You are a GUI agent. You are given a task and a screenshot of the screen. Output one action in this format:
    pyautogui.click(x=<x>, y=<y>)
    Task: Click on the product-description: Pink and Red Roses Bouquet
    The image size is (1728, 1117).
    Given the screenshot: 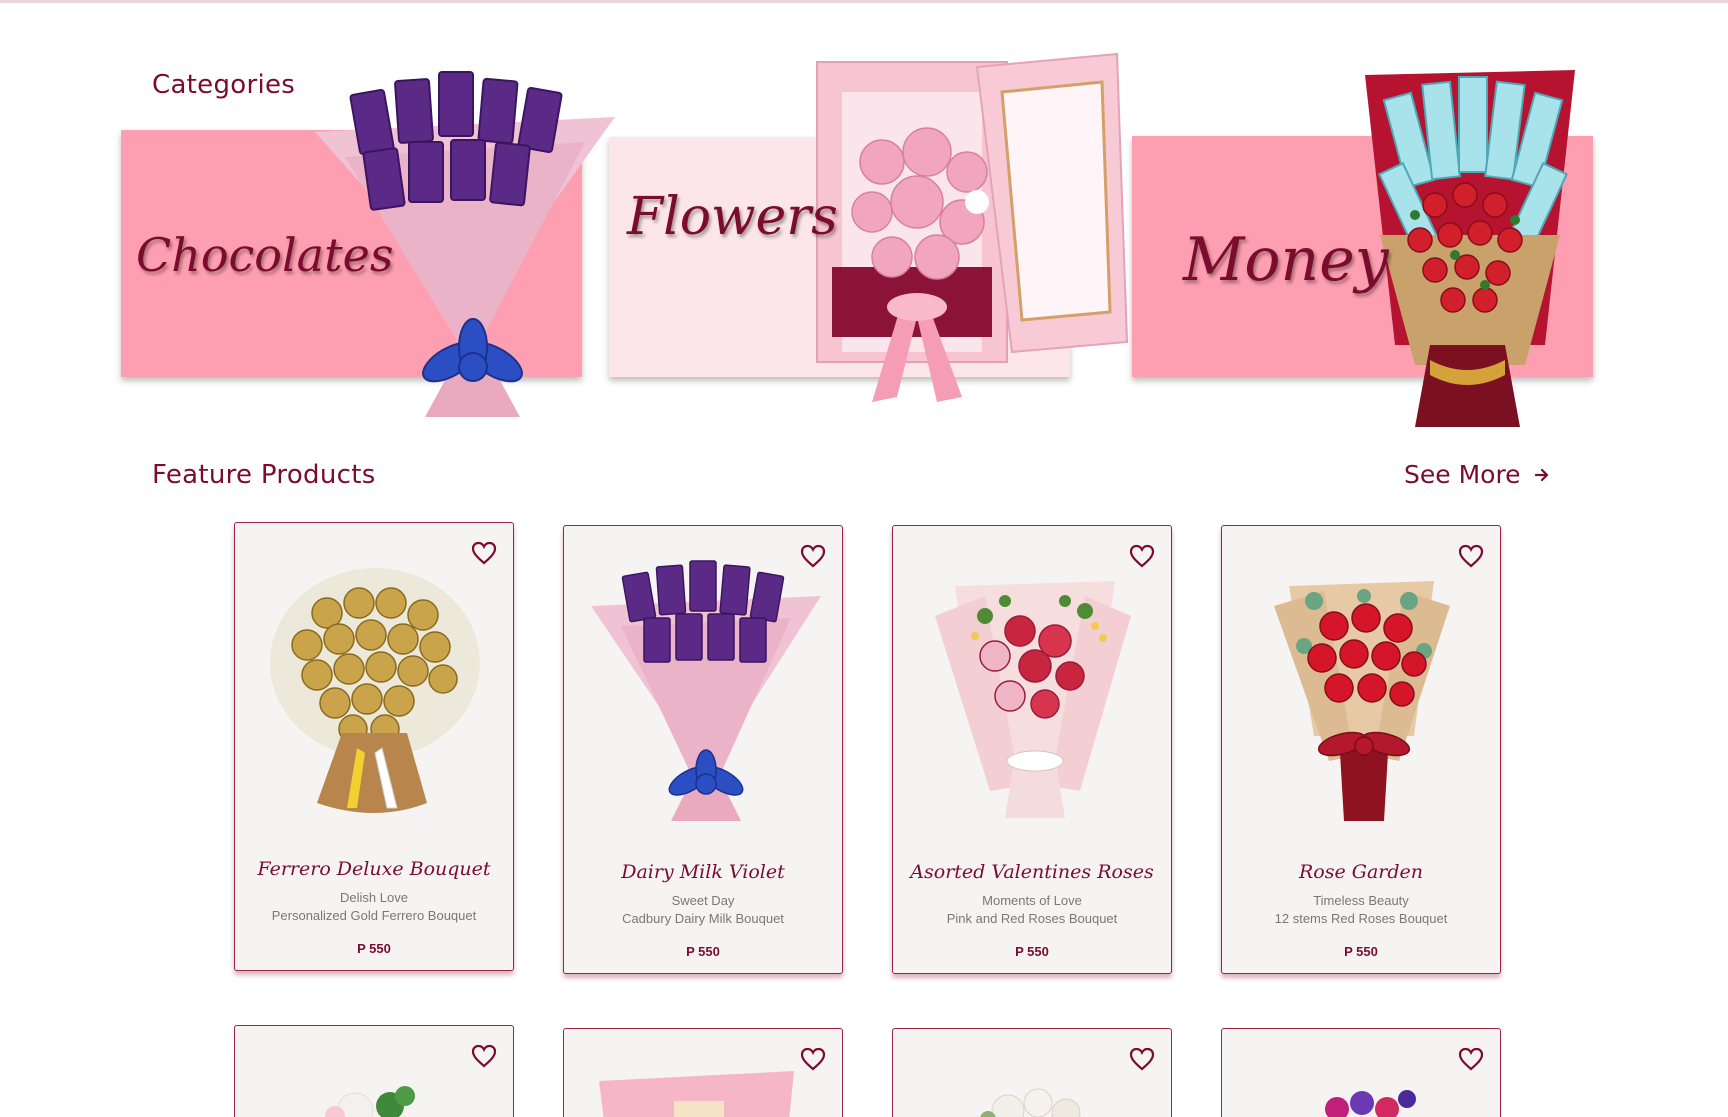 What is the action you would take?
    pyautogui.click(x=1032, y=918)
    